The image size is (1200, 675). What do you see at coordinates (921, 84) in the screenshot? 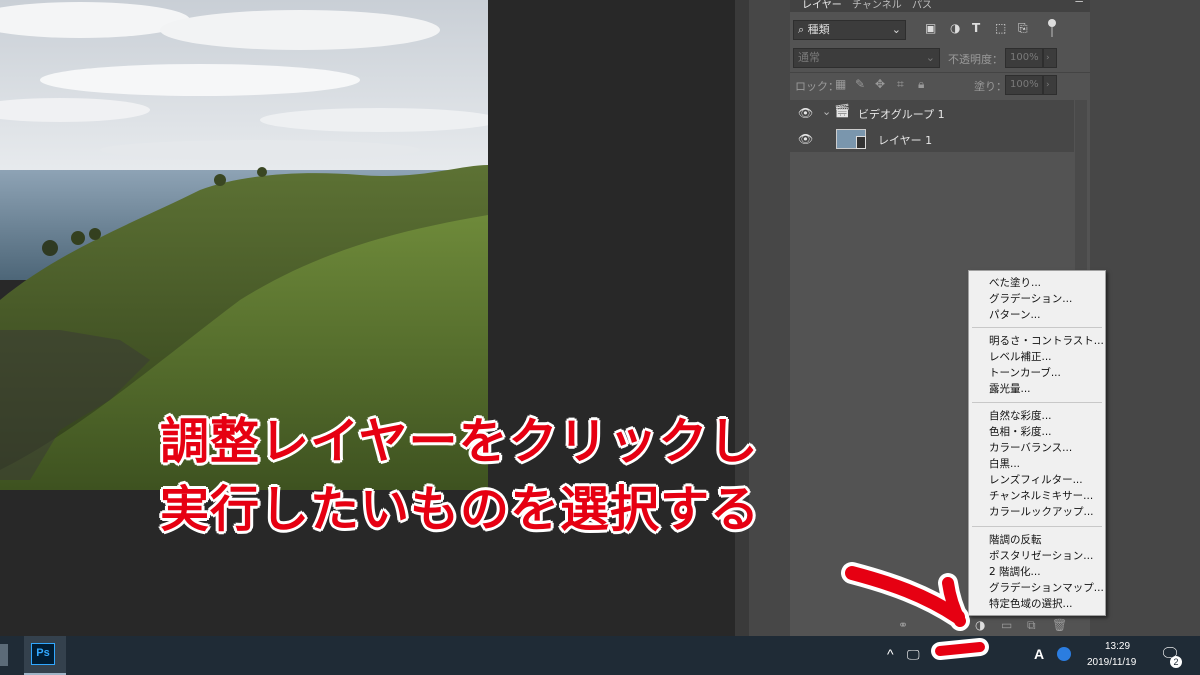
I see `lock-all-icon: 🔒︎` at bounding box center [921, 84].